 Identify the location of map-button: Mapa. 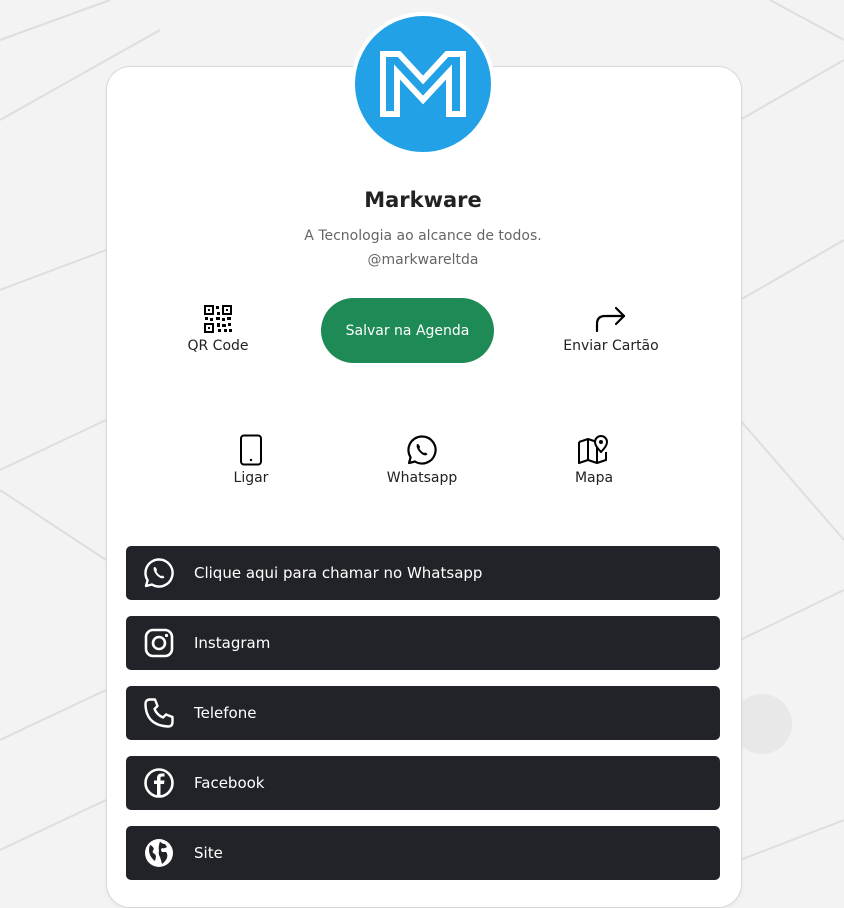
(594, 460).